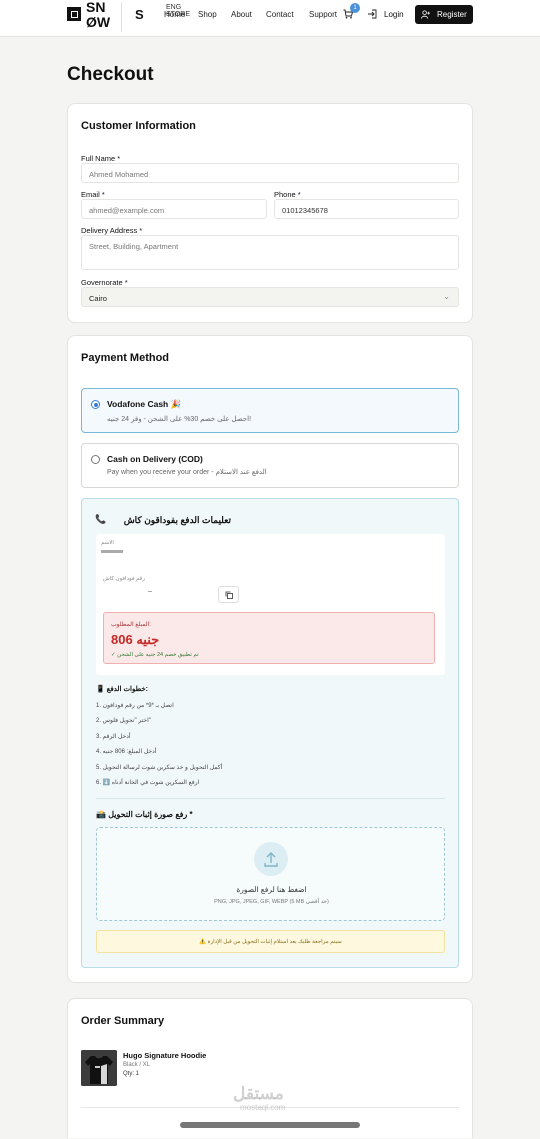  Describe the element at coordinates (98, 298) in the screenshot. I see `governorate-value: Cairo` at that location.